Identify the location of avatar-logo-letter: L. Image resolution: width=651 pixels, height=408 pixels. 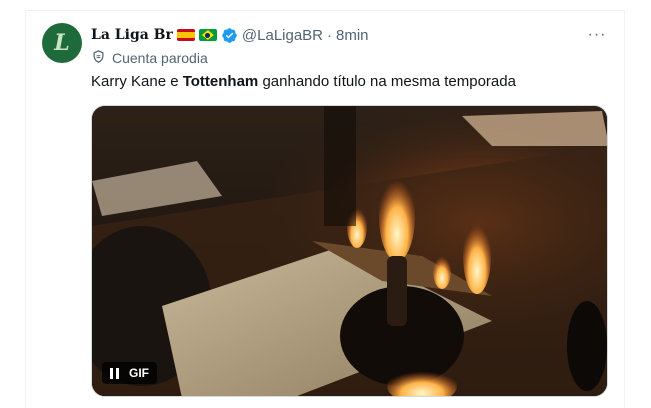
(62, 43).